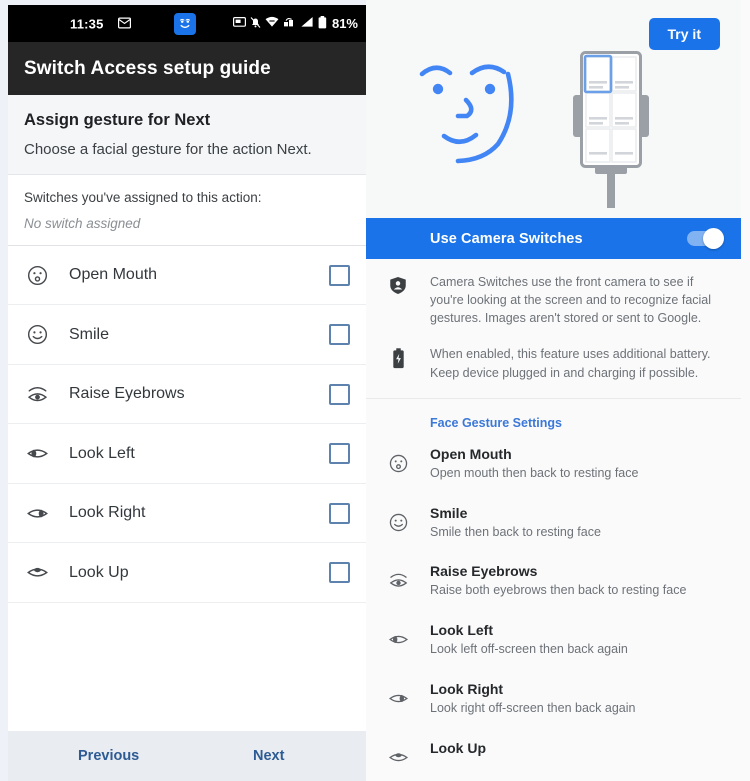 The width and height of the screenshot is (750, 781). What do you see at coordinates (534, 472) in the screenshot?
I see `settings-row-desc: Open mouth then back to resting face` at bounding box center [534, 472].